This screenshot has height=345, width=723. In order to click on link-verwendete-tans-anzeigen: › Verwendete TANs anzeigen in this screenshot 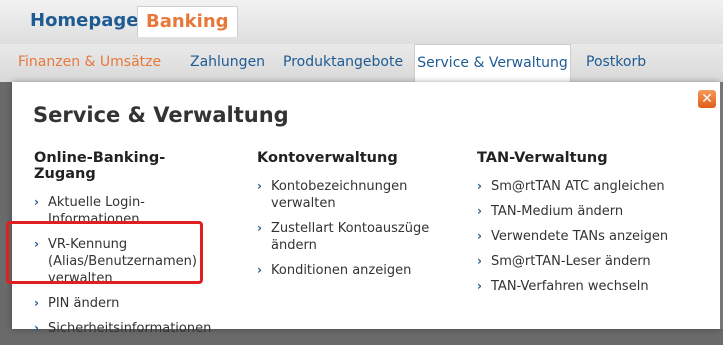, I will do `click(592, 236)`.